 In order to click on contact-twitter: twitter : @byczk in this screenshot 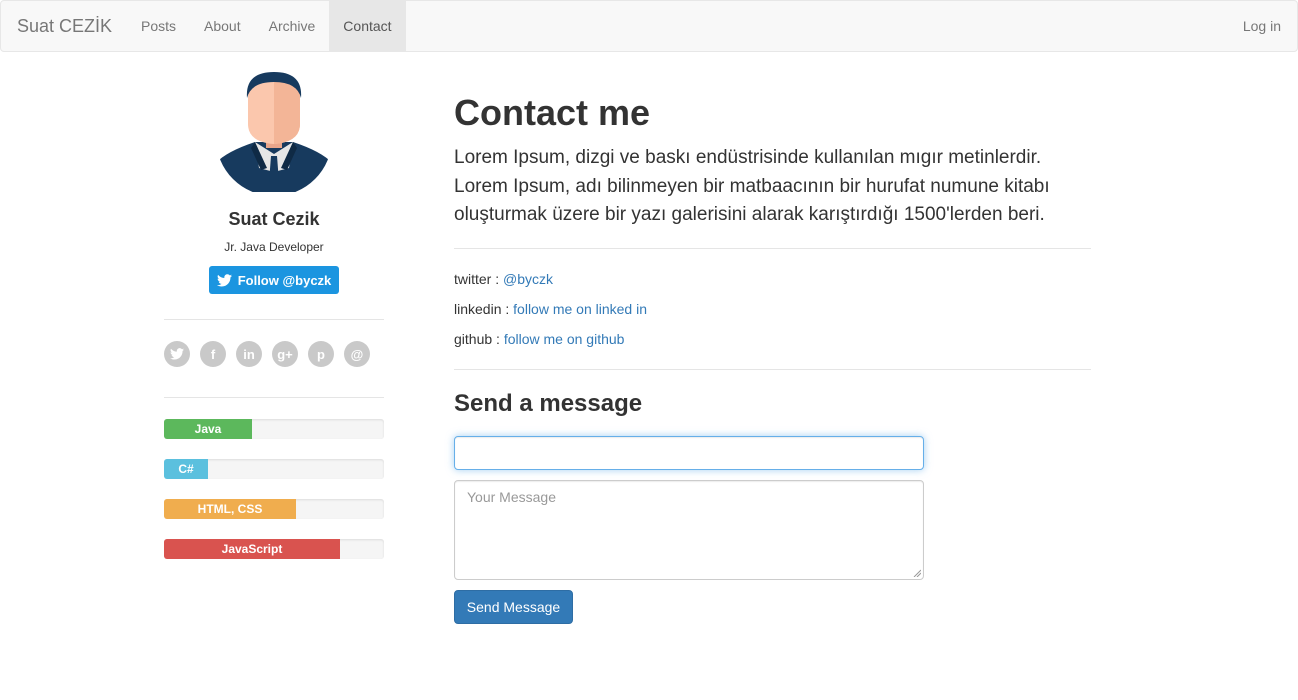, I will do `click(503, 279)`.